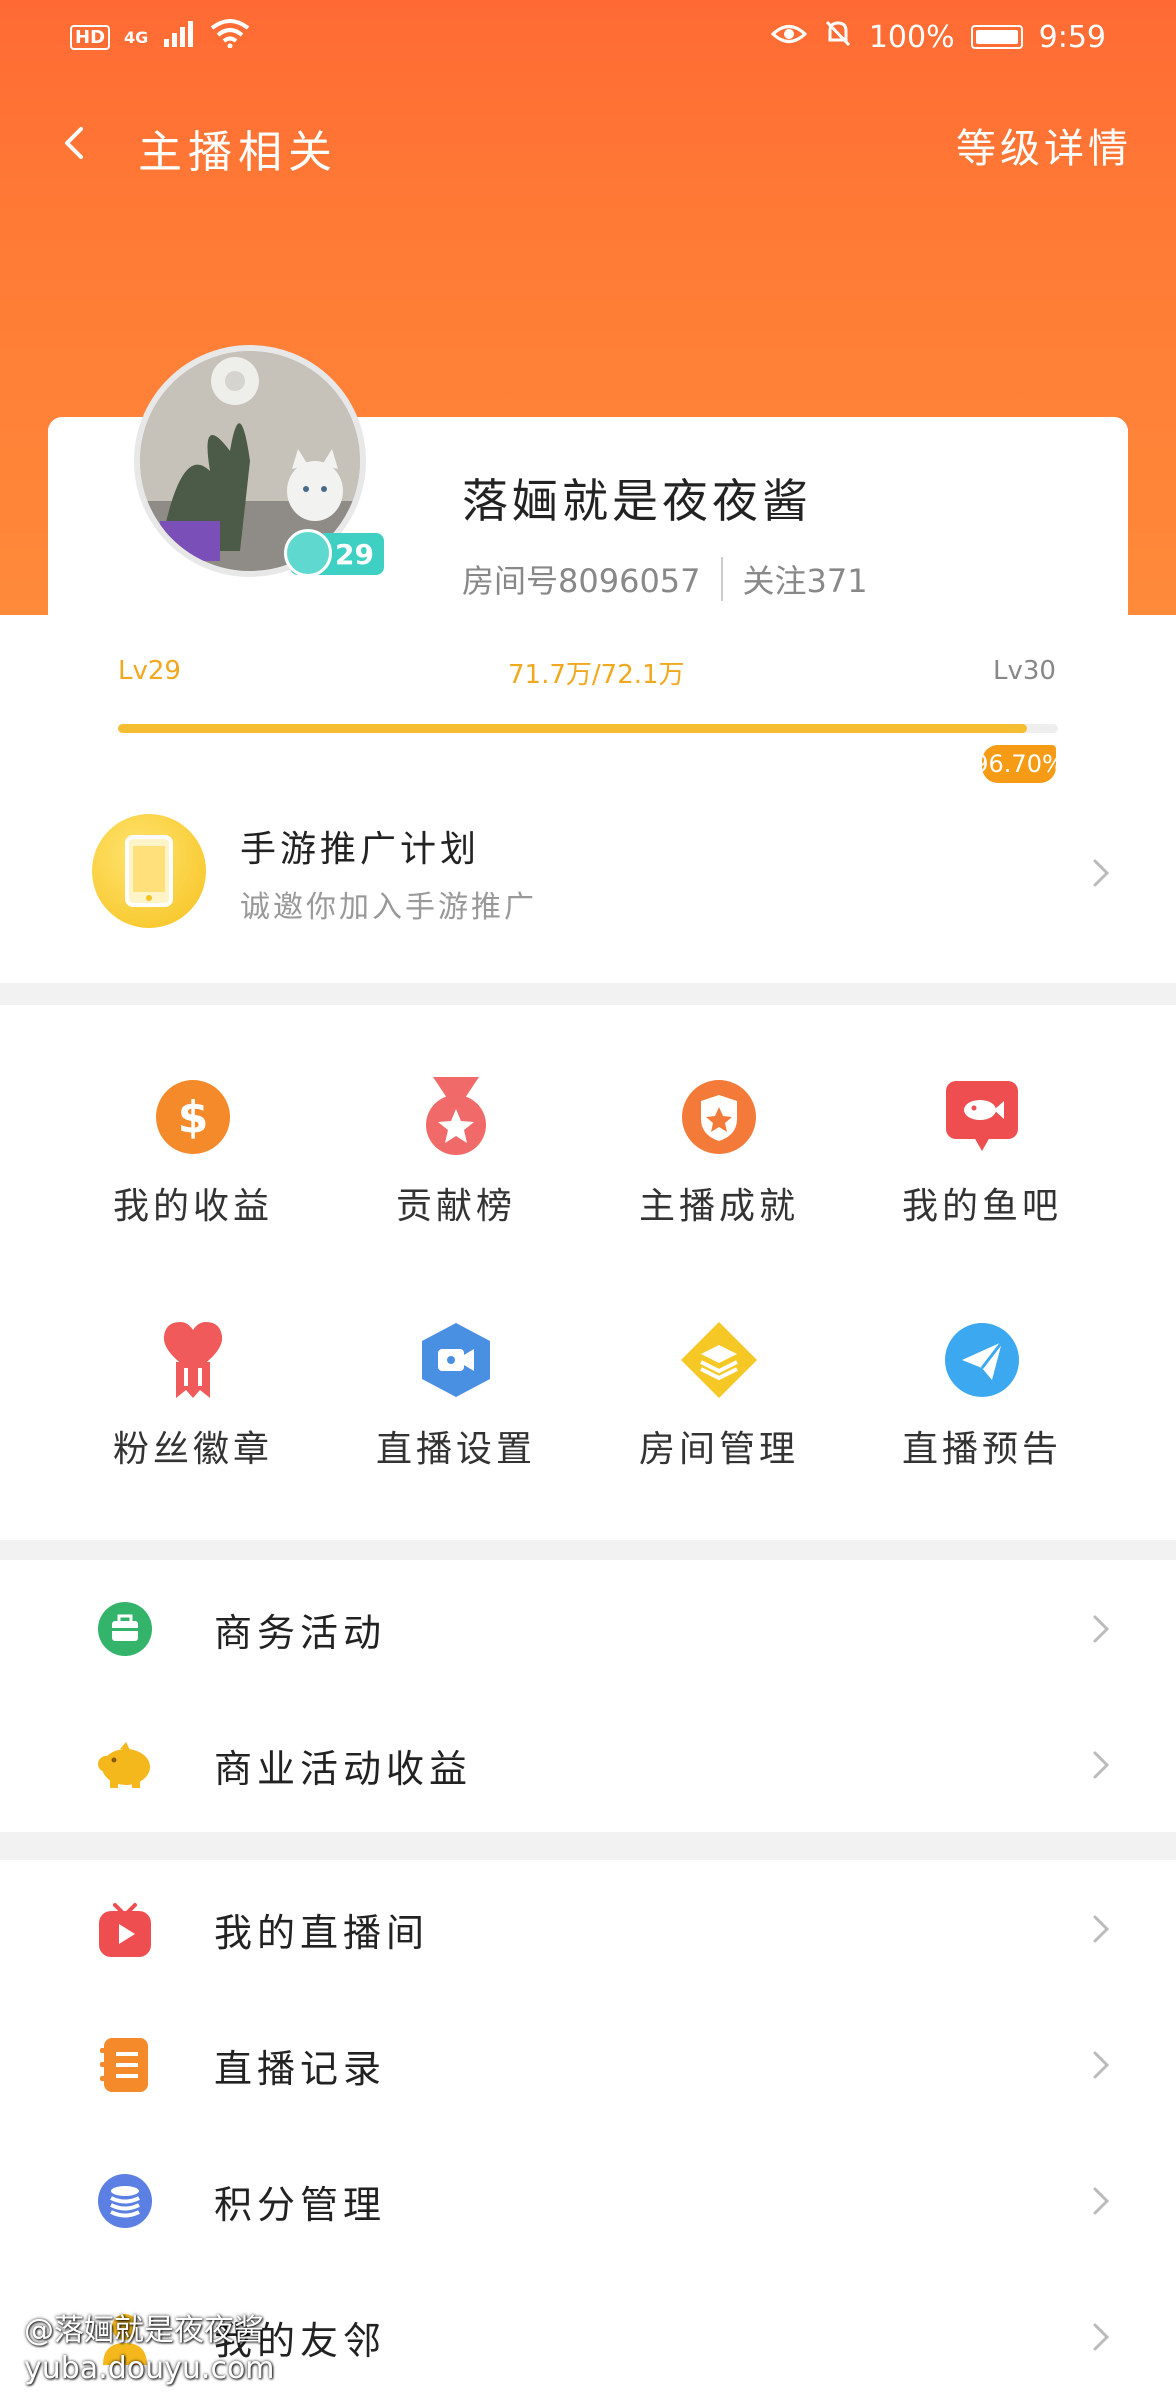 The height and width of the screenshot is (2400, 1176). I want to click on grid-item-live-preview: 直播预告, so click(972, 1420).